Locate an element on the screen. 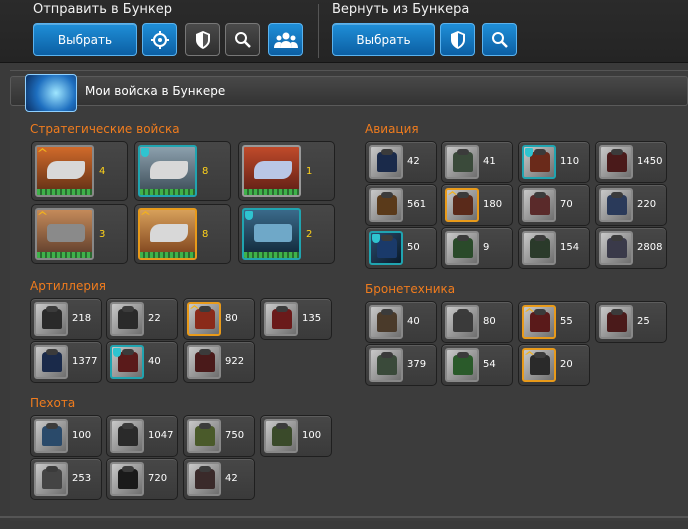 The height and width of the screenshot is (529, 688). aviation-unit: 1450 is located at coordinates (631, 162).